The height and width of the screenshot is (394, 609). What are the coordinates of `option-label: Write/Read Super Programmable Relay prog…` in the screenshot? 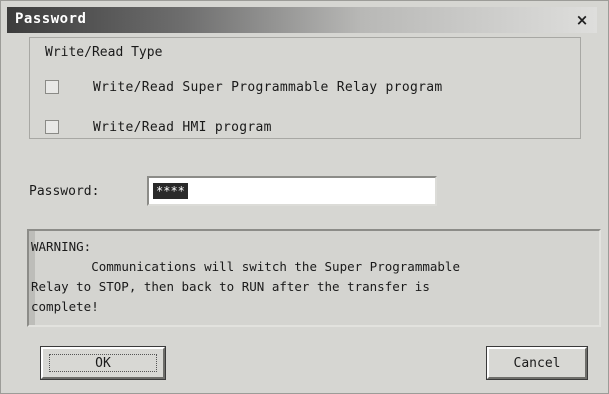 It's located at (268, 87).